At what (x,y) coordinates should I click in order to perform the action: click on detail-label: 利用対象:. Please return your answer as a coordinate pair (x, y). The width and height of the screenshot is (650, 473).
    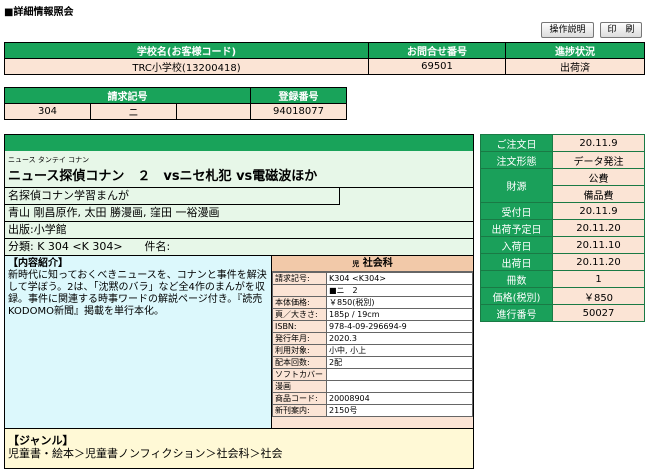
    Looking at the image, I should click on (299, 350).